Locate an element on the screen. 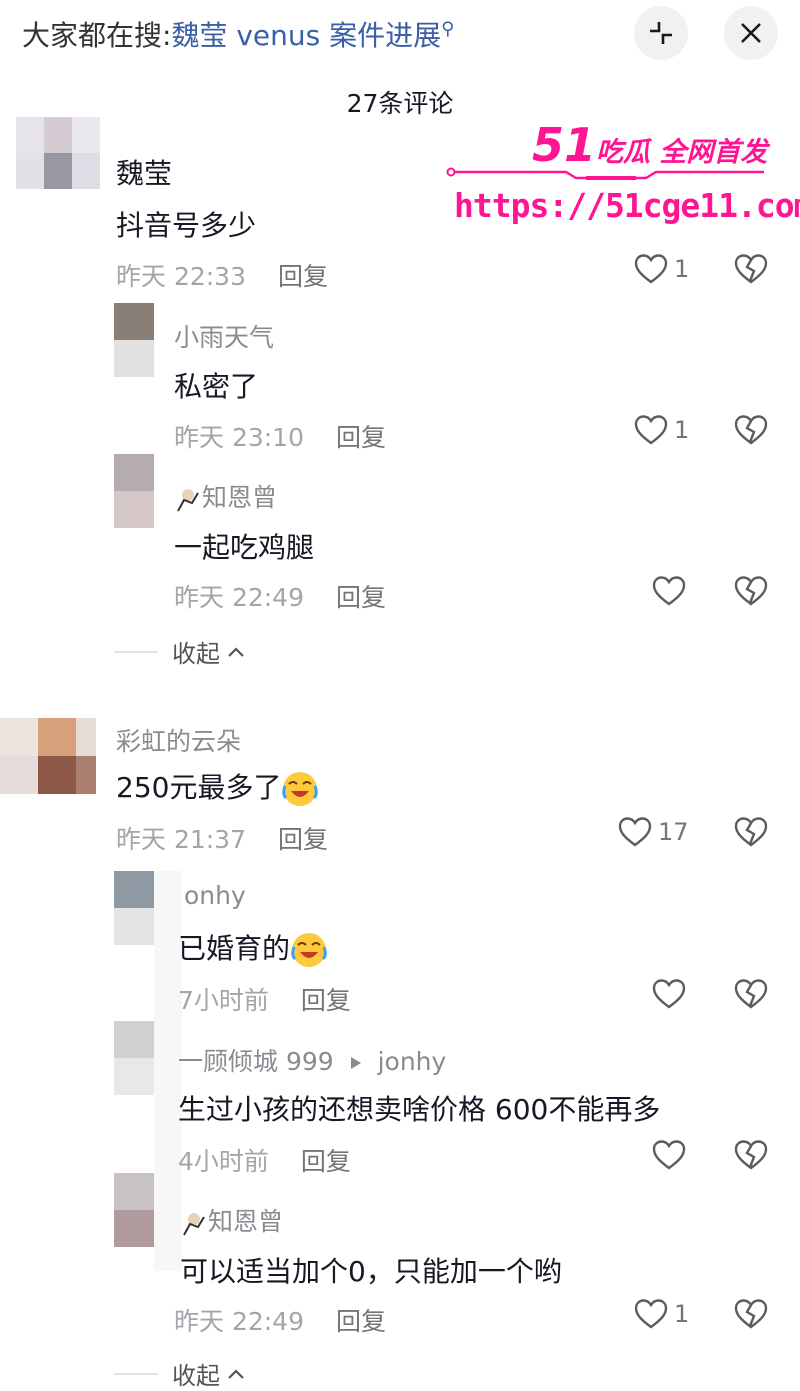 Image resolution: width=800 pixels, height=1391 pixels. watermark-circuit-line is located at coordinates (605, 173).